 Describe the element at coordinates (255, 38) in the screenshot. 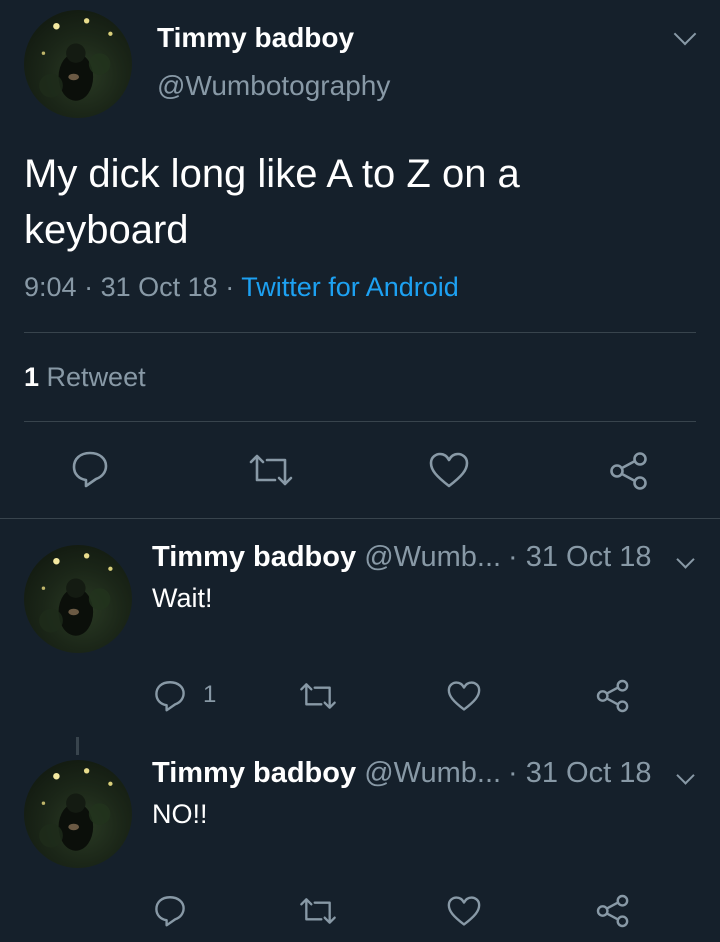

I see `author-name: Timmy badboy` at that location.